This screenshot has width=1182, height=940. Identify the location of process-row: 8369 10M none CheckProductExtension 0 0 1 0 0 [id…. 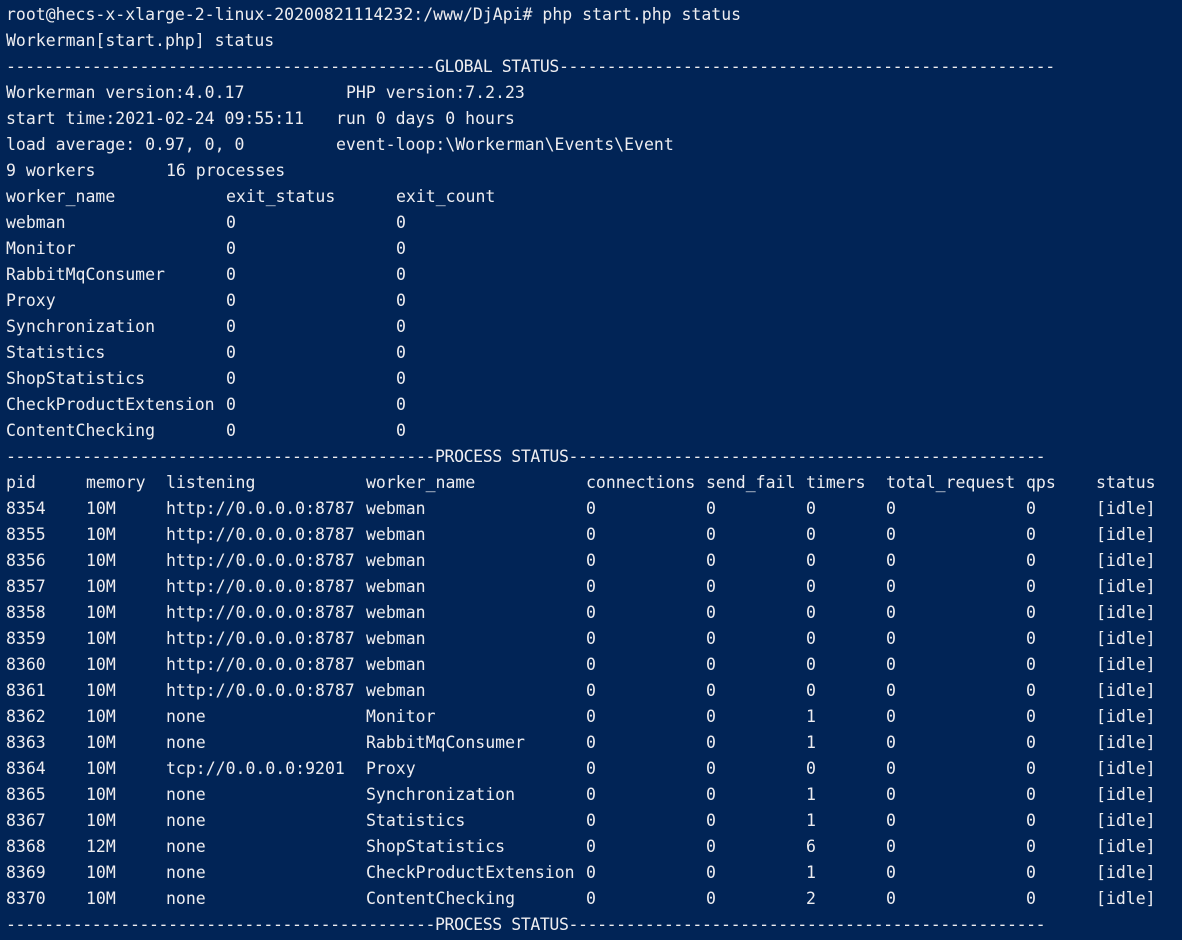
(594, 873).